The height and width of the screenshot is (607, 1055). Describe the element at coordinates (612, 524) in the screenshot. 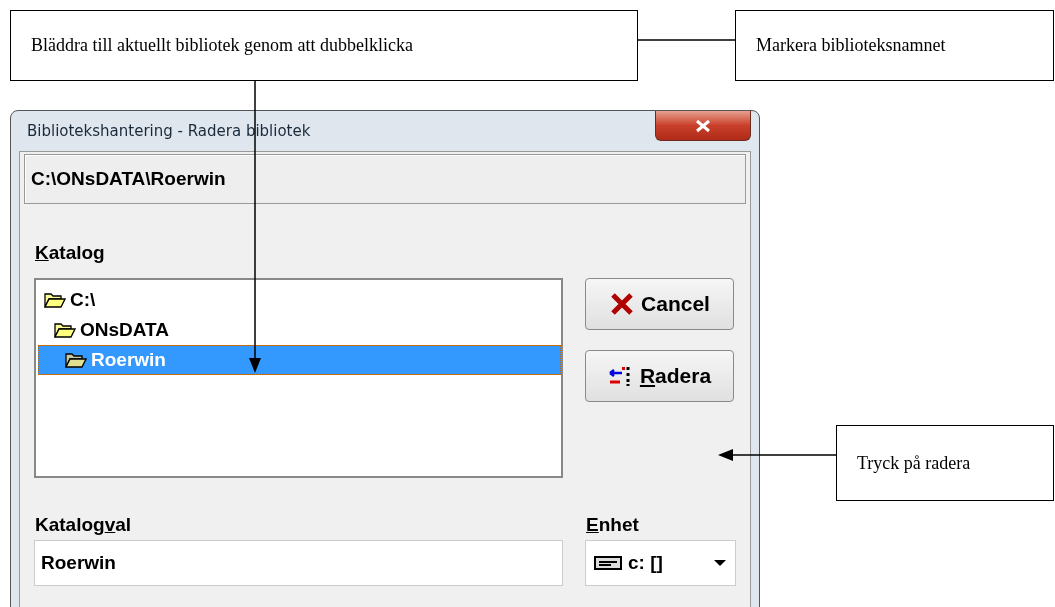

I see `drive-label: Enhet` at that location.